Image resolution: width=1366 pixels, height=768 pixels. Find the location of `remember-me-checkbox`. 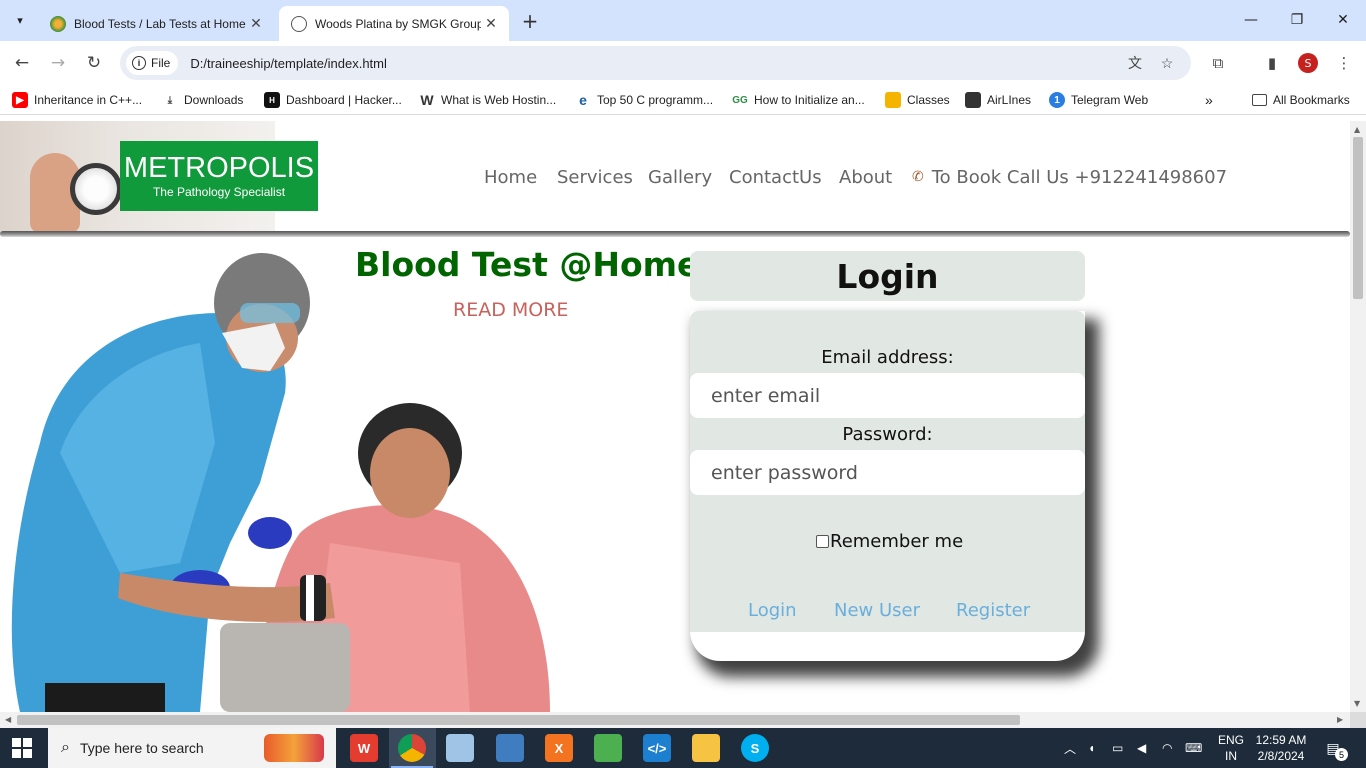

remember-me-checkbox is located at coordinates (822, 541).